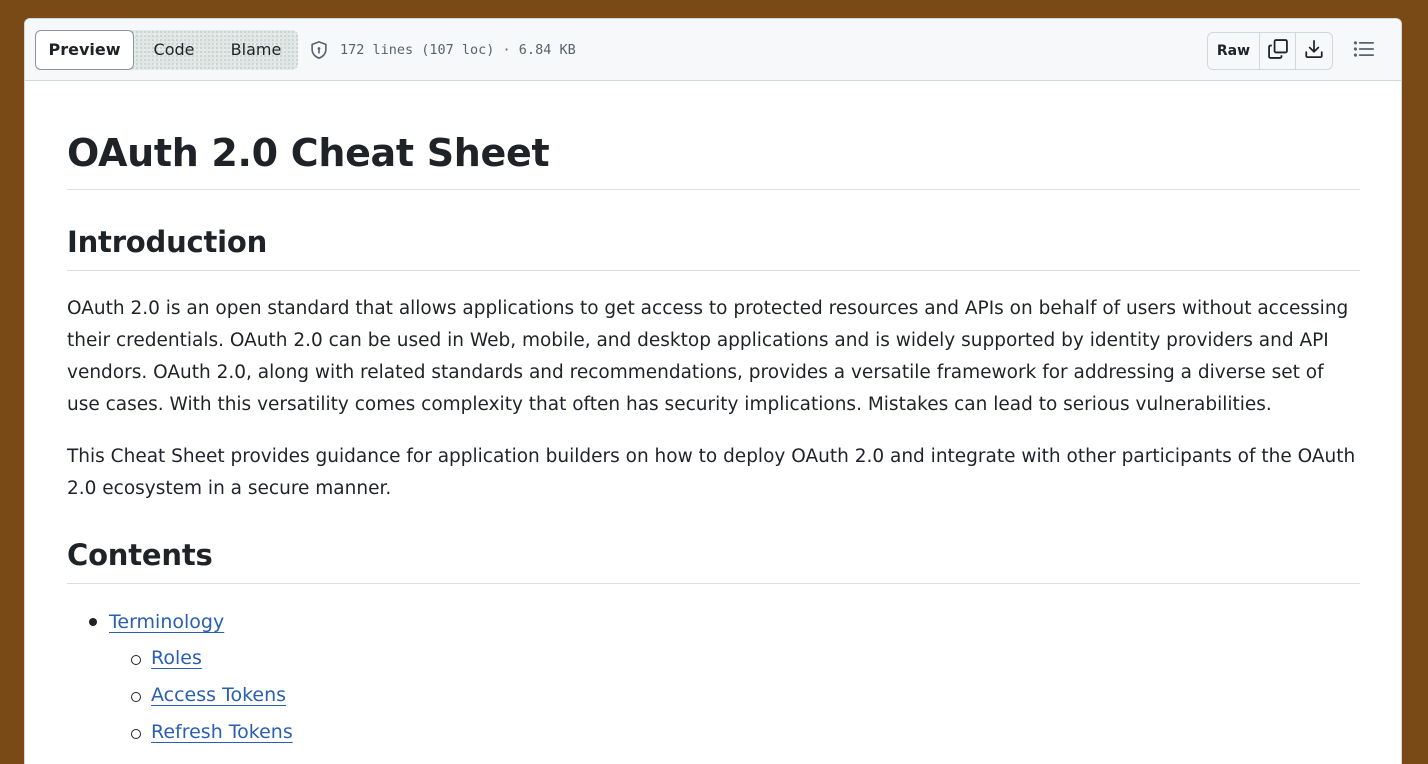  I want to click on toc-link-roles: Roles, so click(176, 658).